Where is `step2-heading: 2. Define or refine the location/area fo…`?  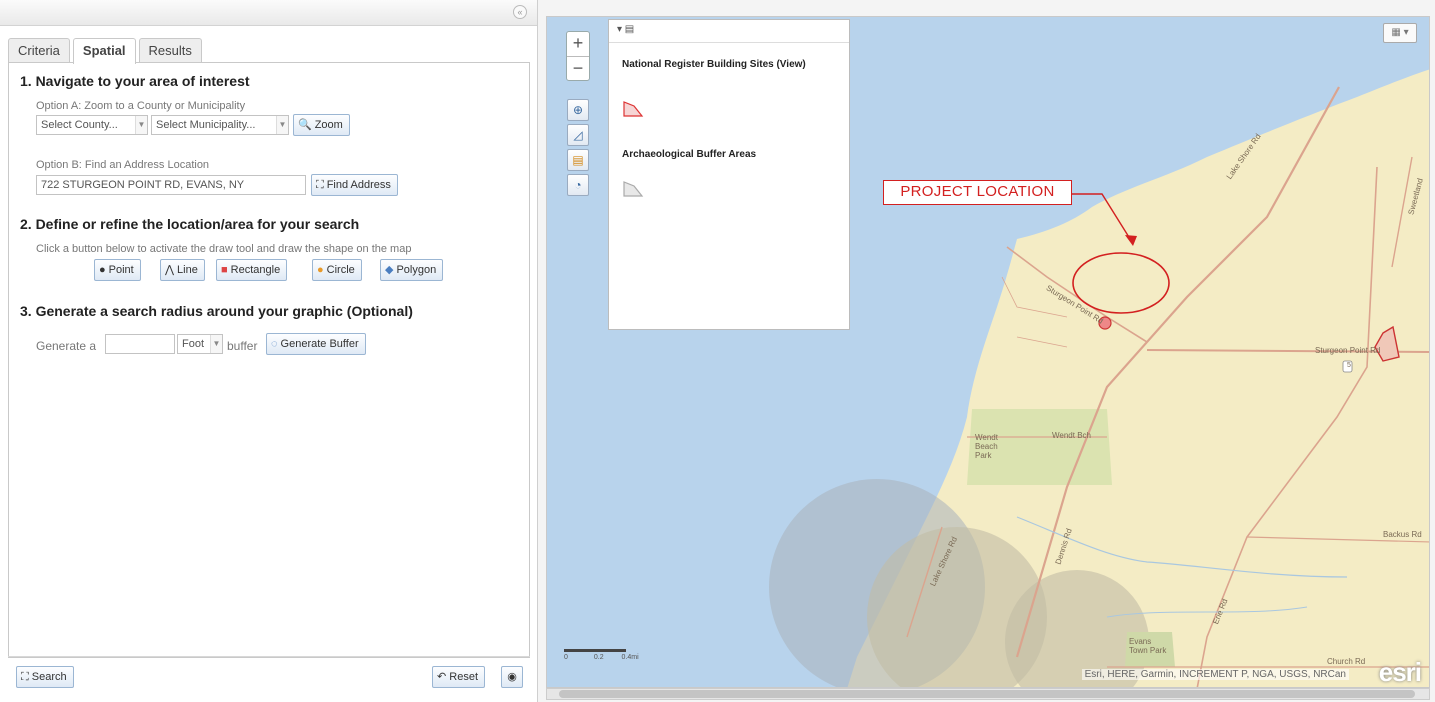 step2-heading: 2. Define or refine the location/area fo… is located at coordinates (190, 224).